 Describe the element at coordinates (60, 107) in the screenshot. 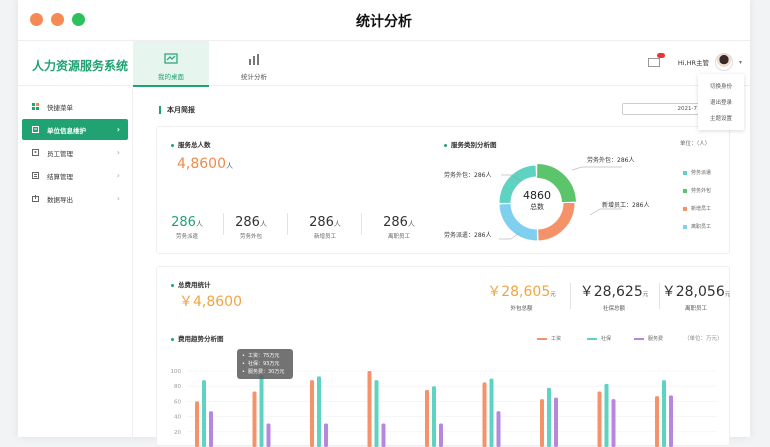

I see `sidebar-item-label: 快捷菜单` at that location.